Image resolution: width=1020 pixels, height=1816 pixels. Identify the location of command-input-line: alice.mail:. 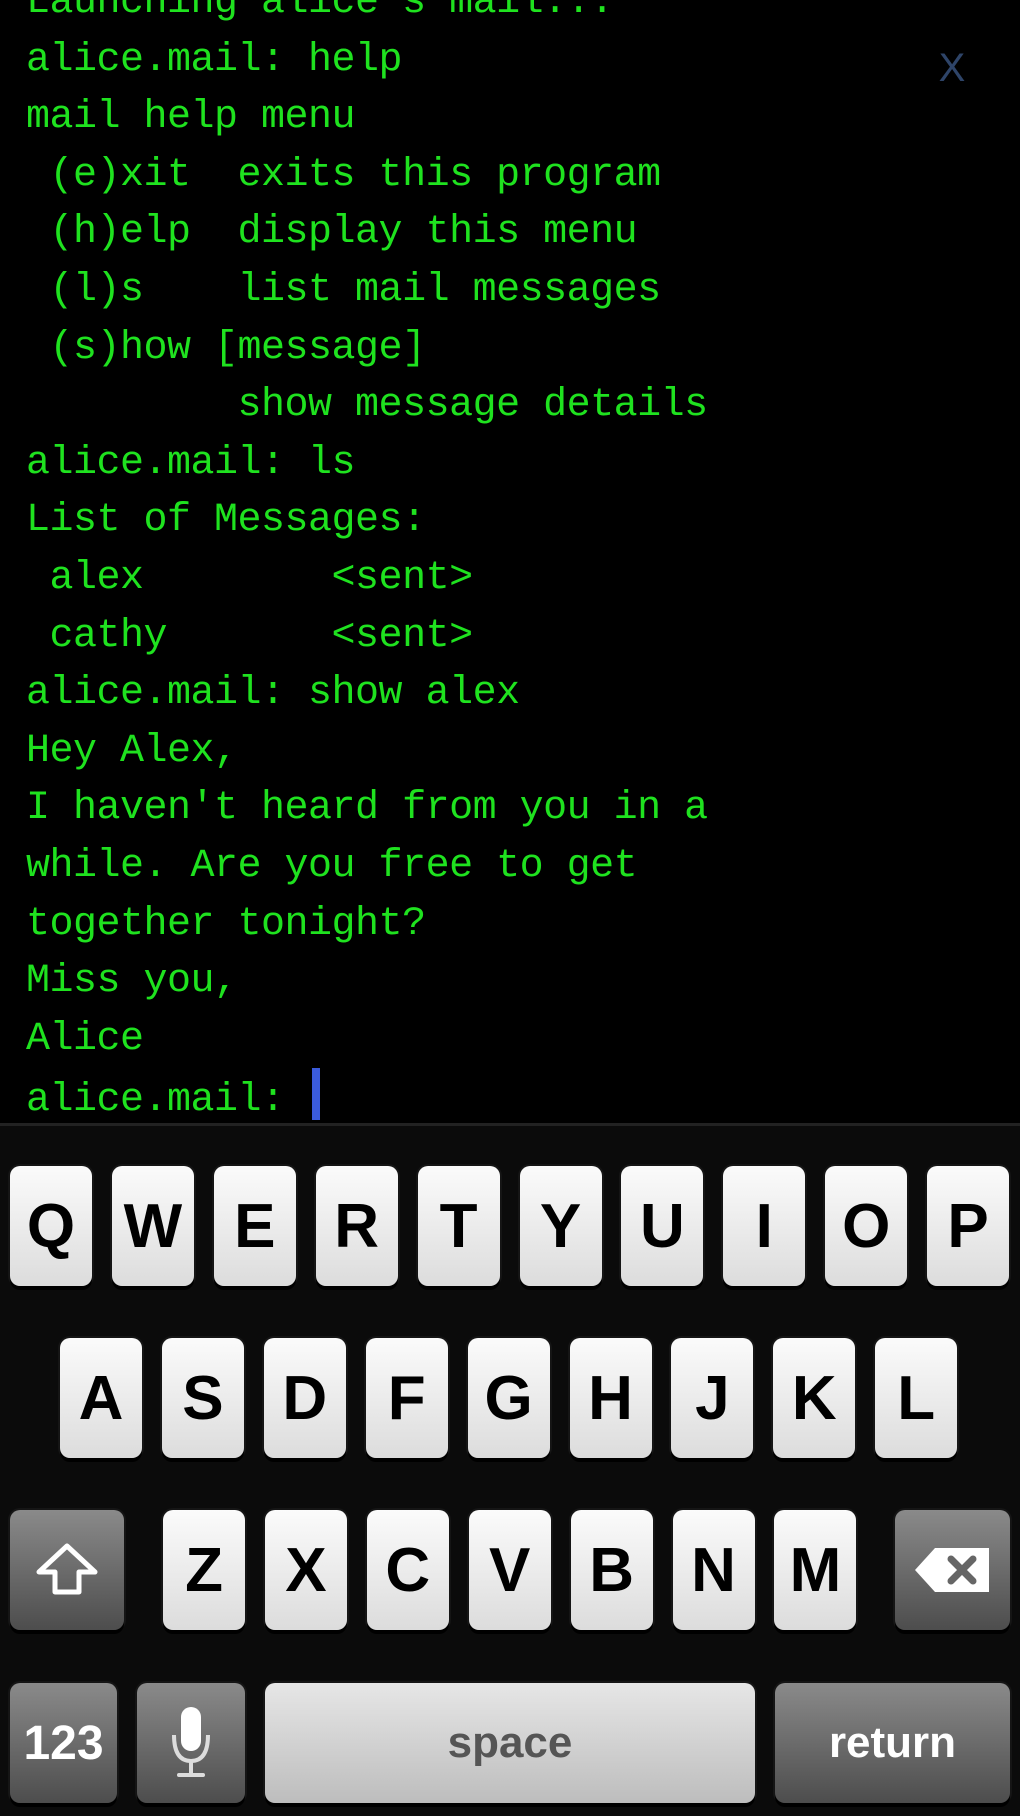
(367, 1095).